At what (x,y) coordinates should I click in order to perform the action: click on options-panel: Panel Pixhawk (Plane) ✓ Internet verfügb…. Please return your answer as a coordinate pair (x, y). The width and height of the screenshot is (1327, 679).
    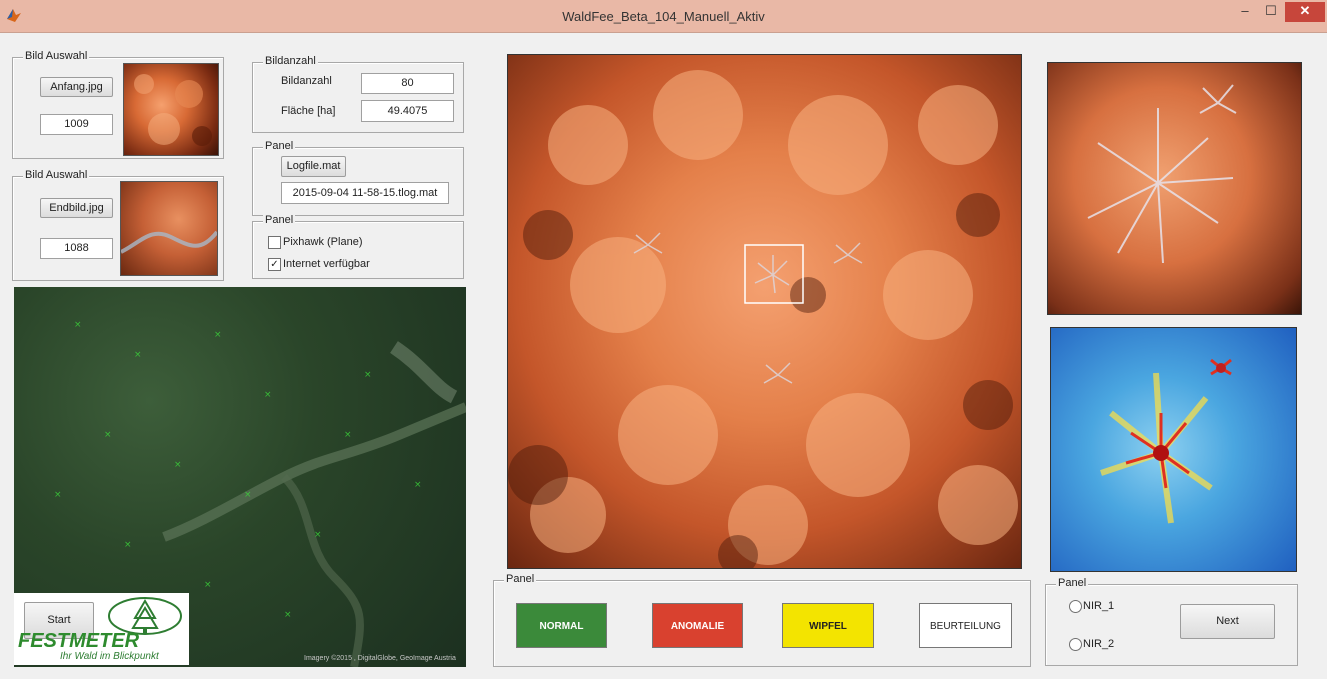
    Looking at the image, I should click on (358, 246).